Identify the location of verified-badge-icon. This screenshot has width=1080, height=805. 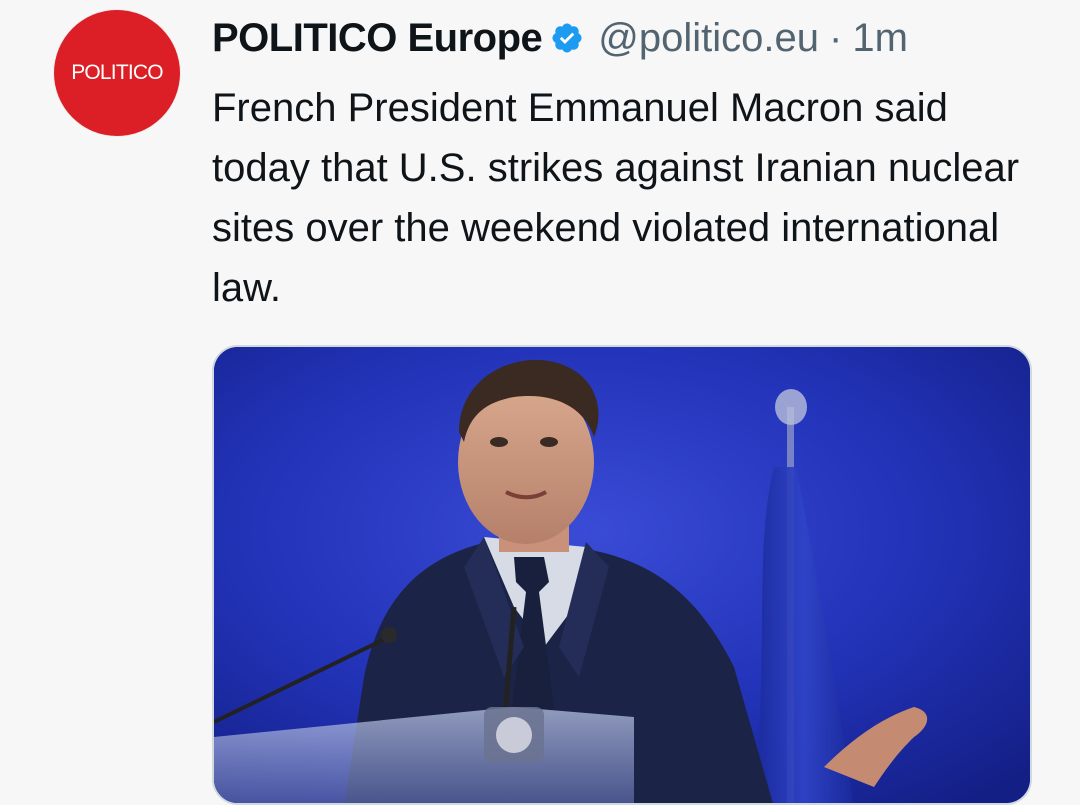
(567, 38).